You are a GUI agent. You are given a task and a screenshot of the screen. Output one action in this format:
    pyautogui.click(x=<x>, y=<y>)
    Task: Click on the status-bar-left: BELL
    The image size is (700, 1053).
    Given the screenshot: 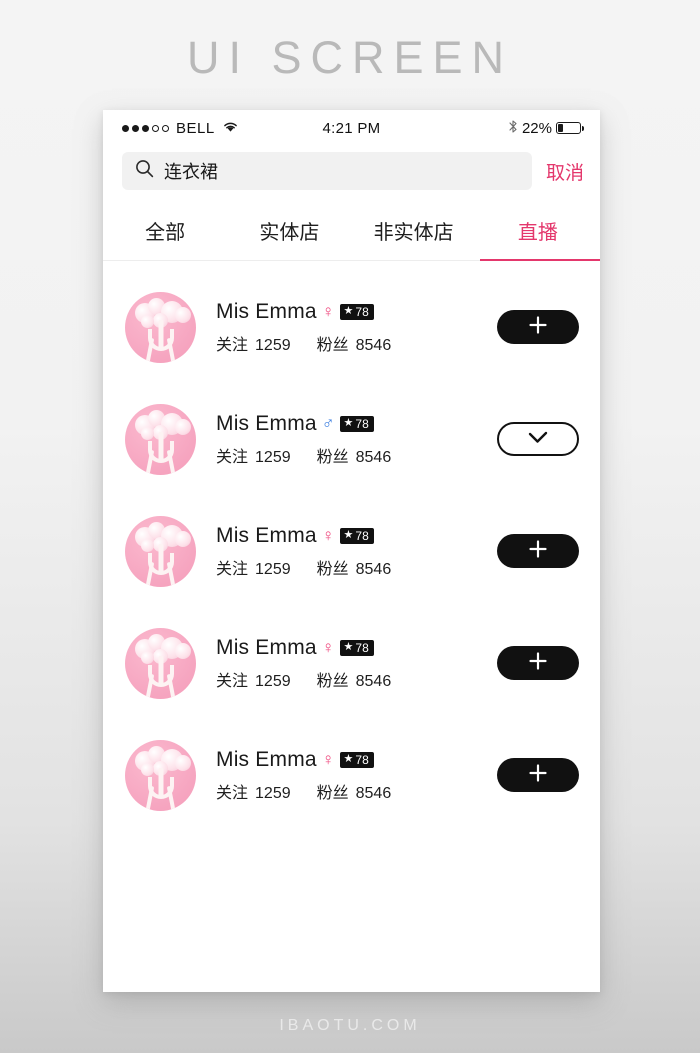 What is the action you would take?
    pyautogui.click(x=180, y=128)
    